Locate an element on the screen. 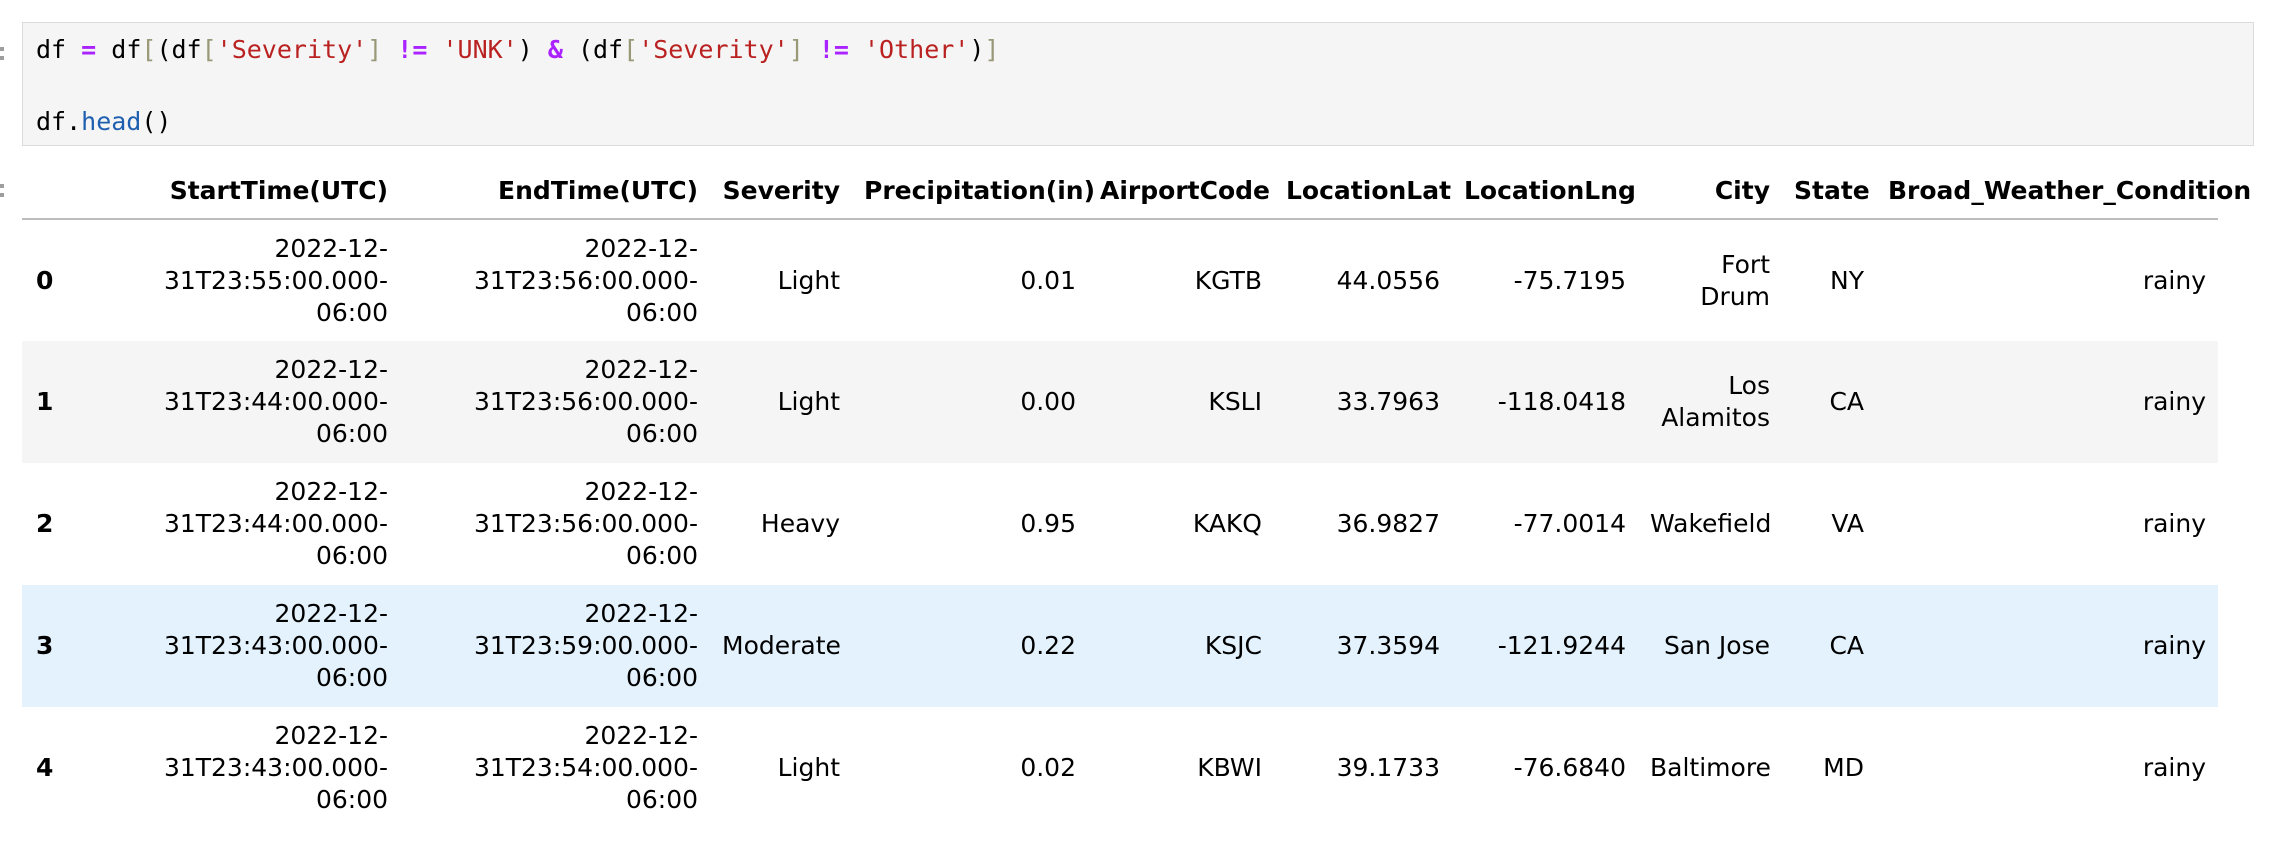 Image resolution: width=2280 pixels, height=868 pixels. column-header: Broad_Weather_Condition is located at coordinates (2063, 191).